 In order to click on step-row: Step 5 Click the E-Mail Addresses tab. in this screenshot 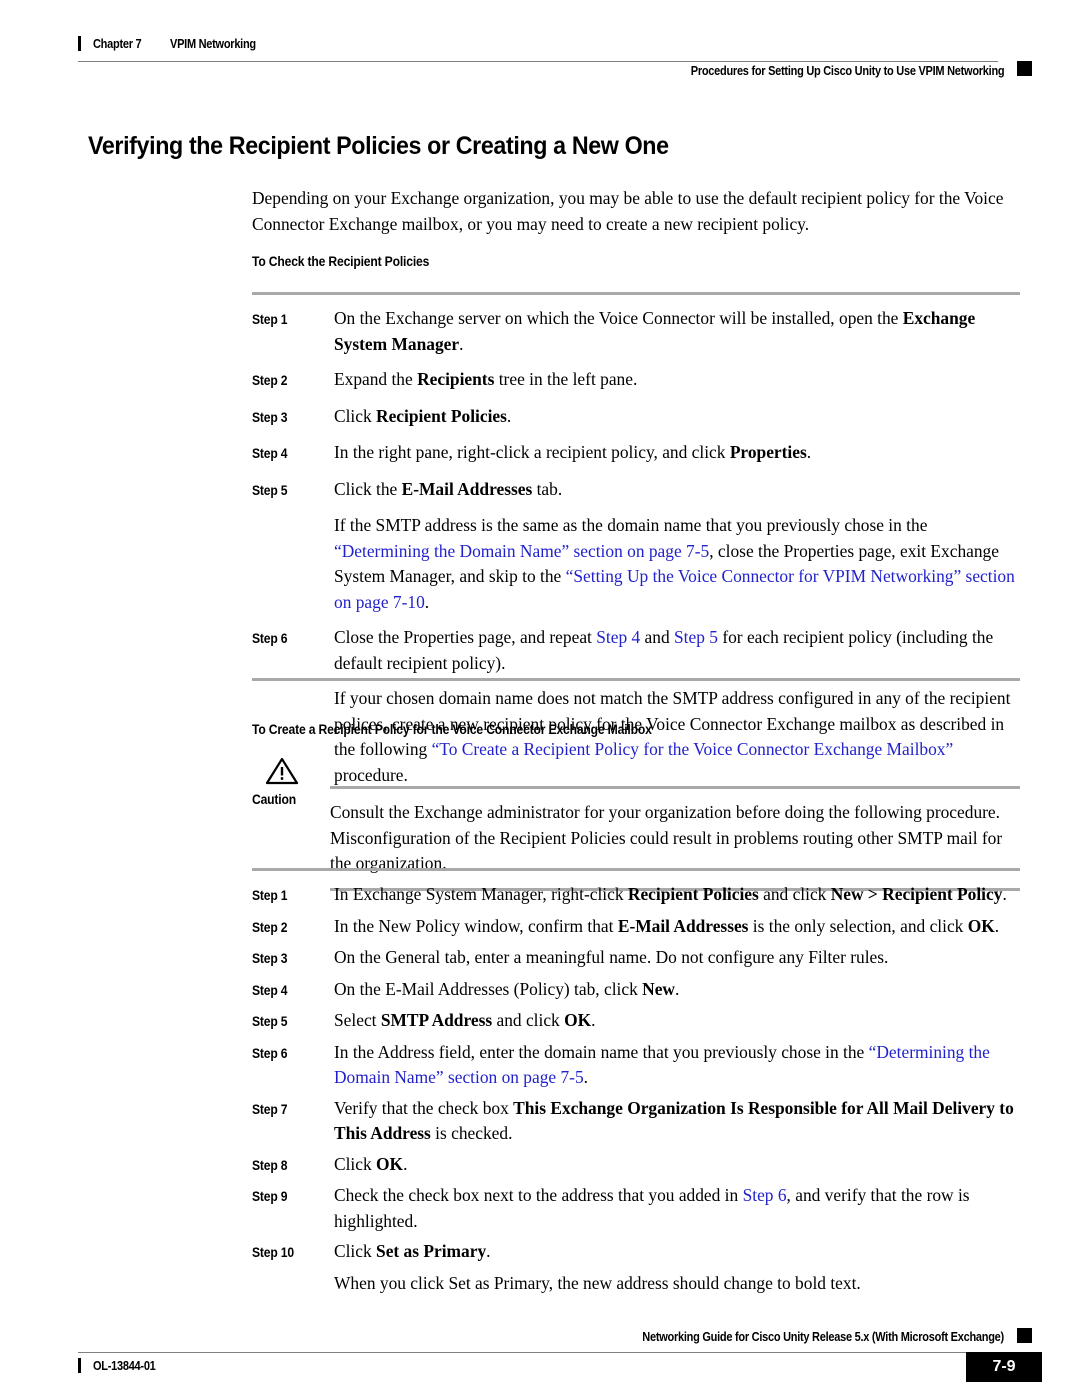, I will do `click(636, 490)`.